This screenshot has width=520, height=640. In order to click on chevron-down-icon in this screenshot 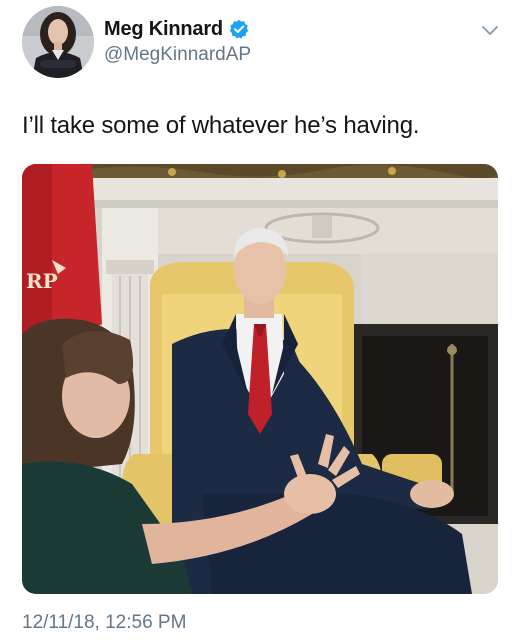, I will do `click(490, 30)`.